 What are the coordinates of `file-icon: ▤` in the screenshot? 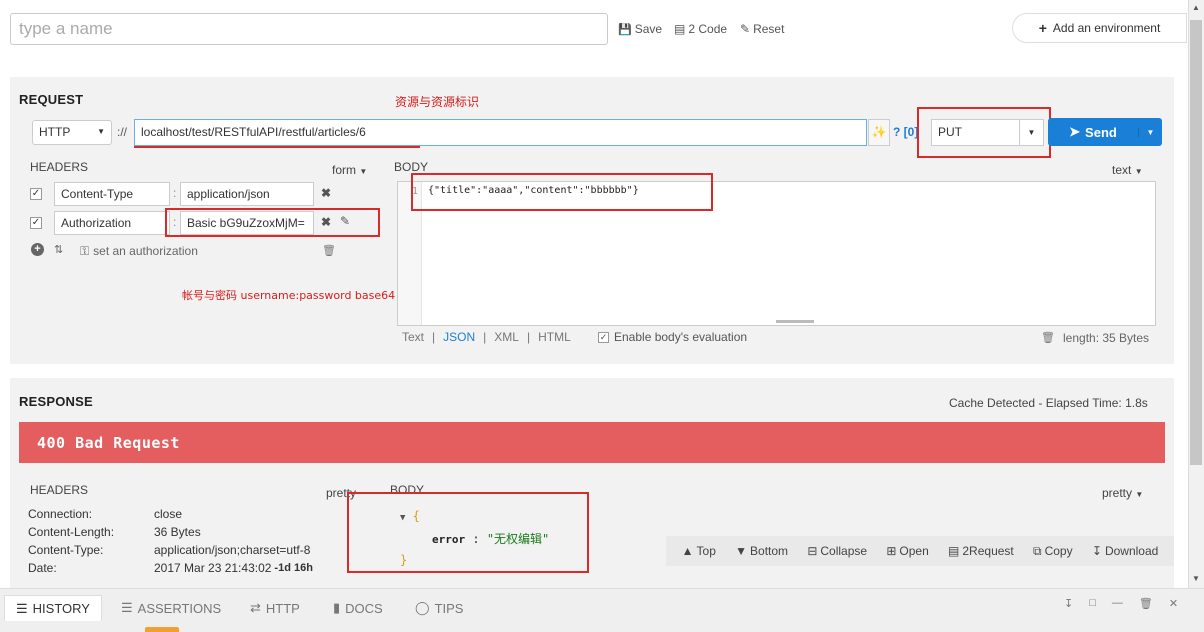 It's located at (680, 29).